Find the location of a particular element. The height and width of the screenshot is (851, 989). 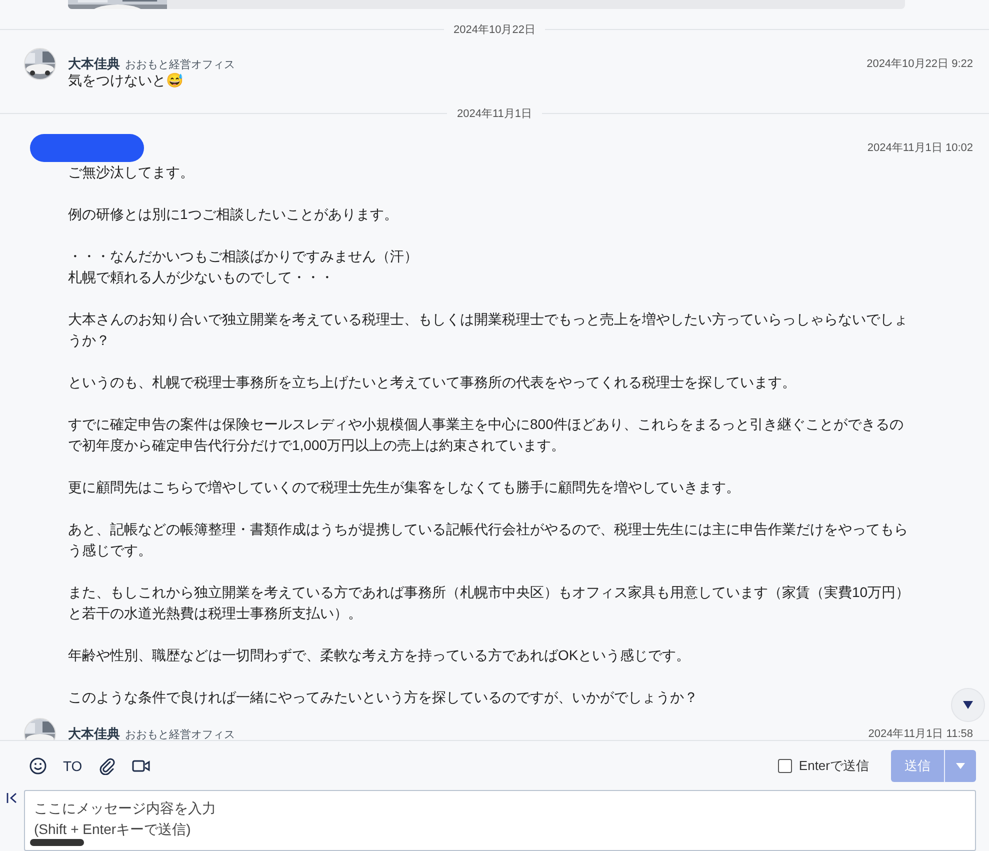

mention-button: TO is located at coordinates (72, 766).